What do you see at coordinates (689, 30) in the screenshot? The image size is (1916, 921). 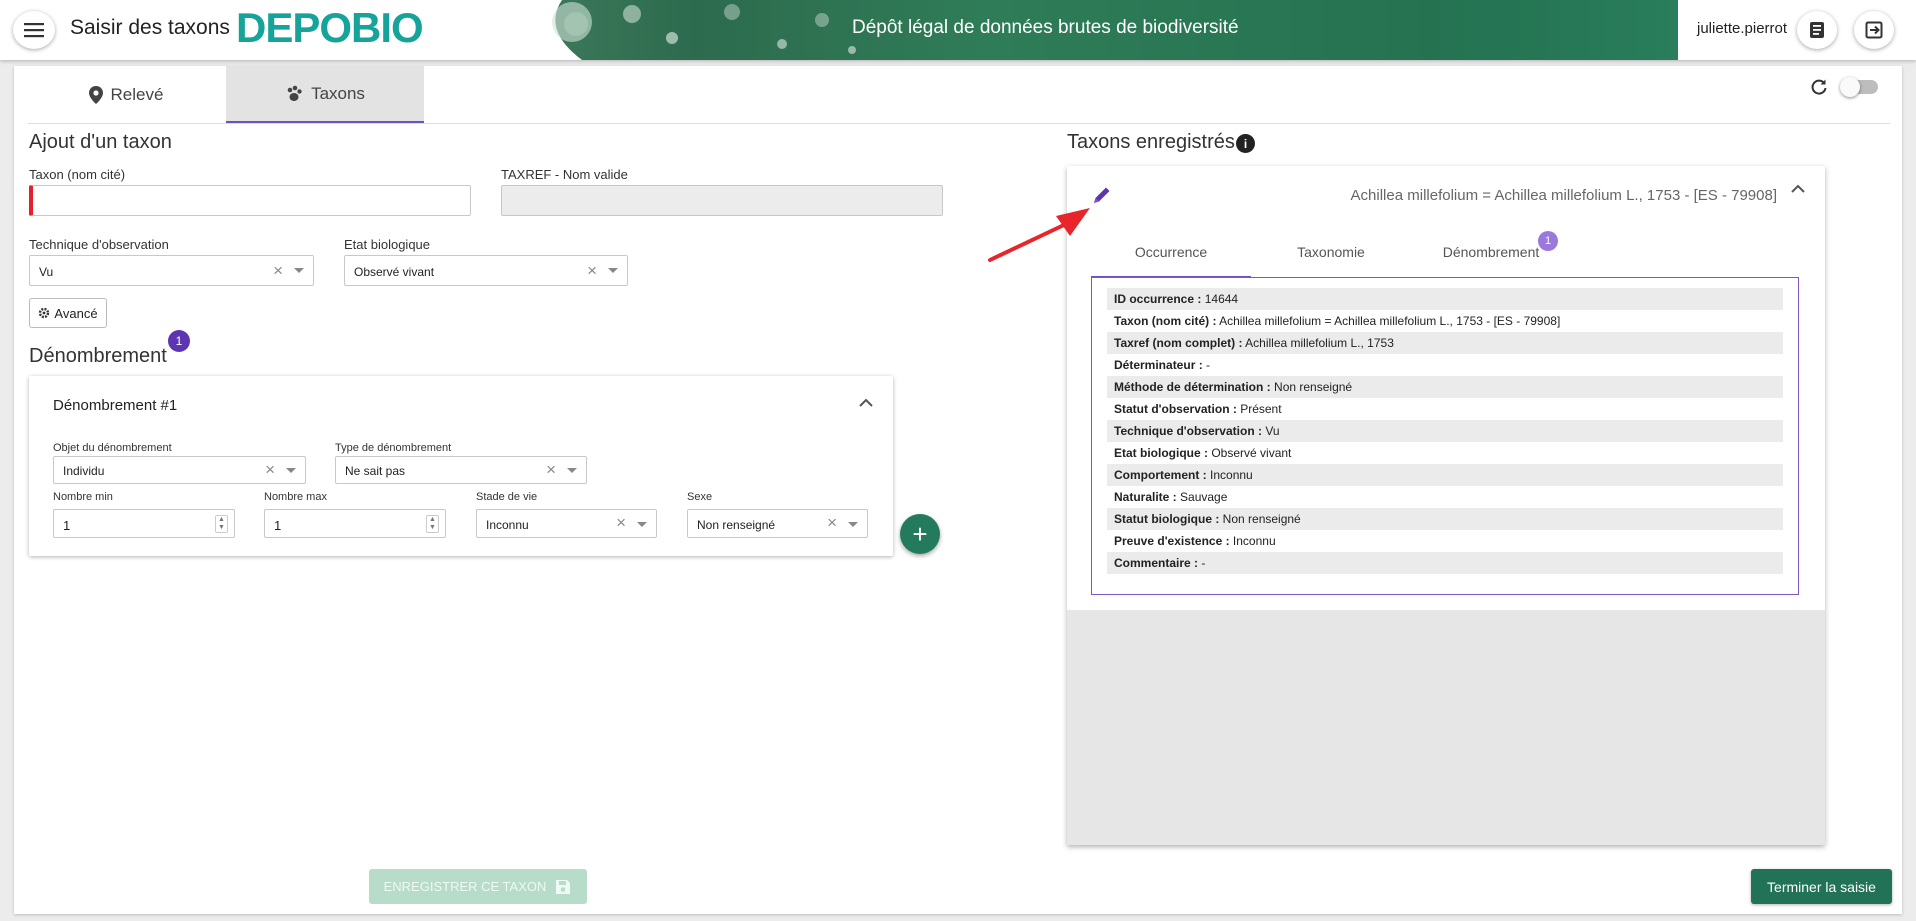 I see `banner-decoration` at bounding box center [689, 30].